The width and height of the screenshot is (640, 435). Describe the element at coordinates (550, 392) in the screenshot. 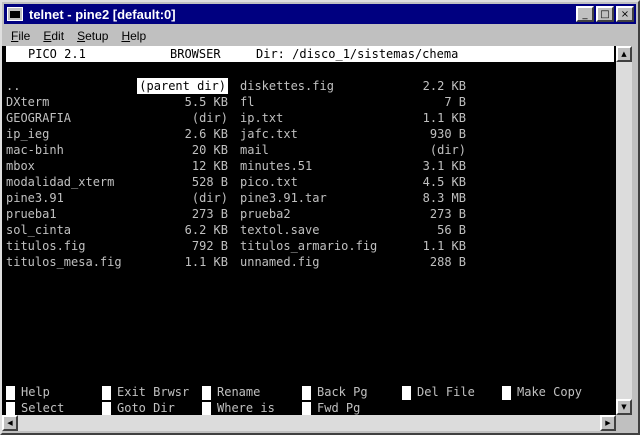

I see `help-label: Make Copy` at that location.